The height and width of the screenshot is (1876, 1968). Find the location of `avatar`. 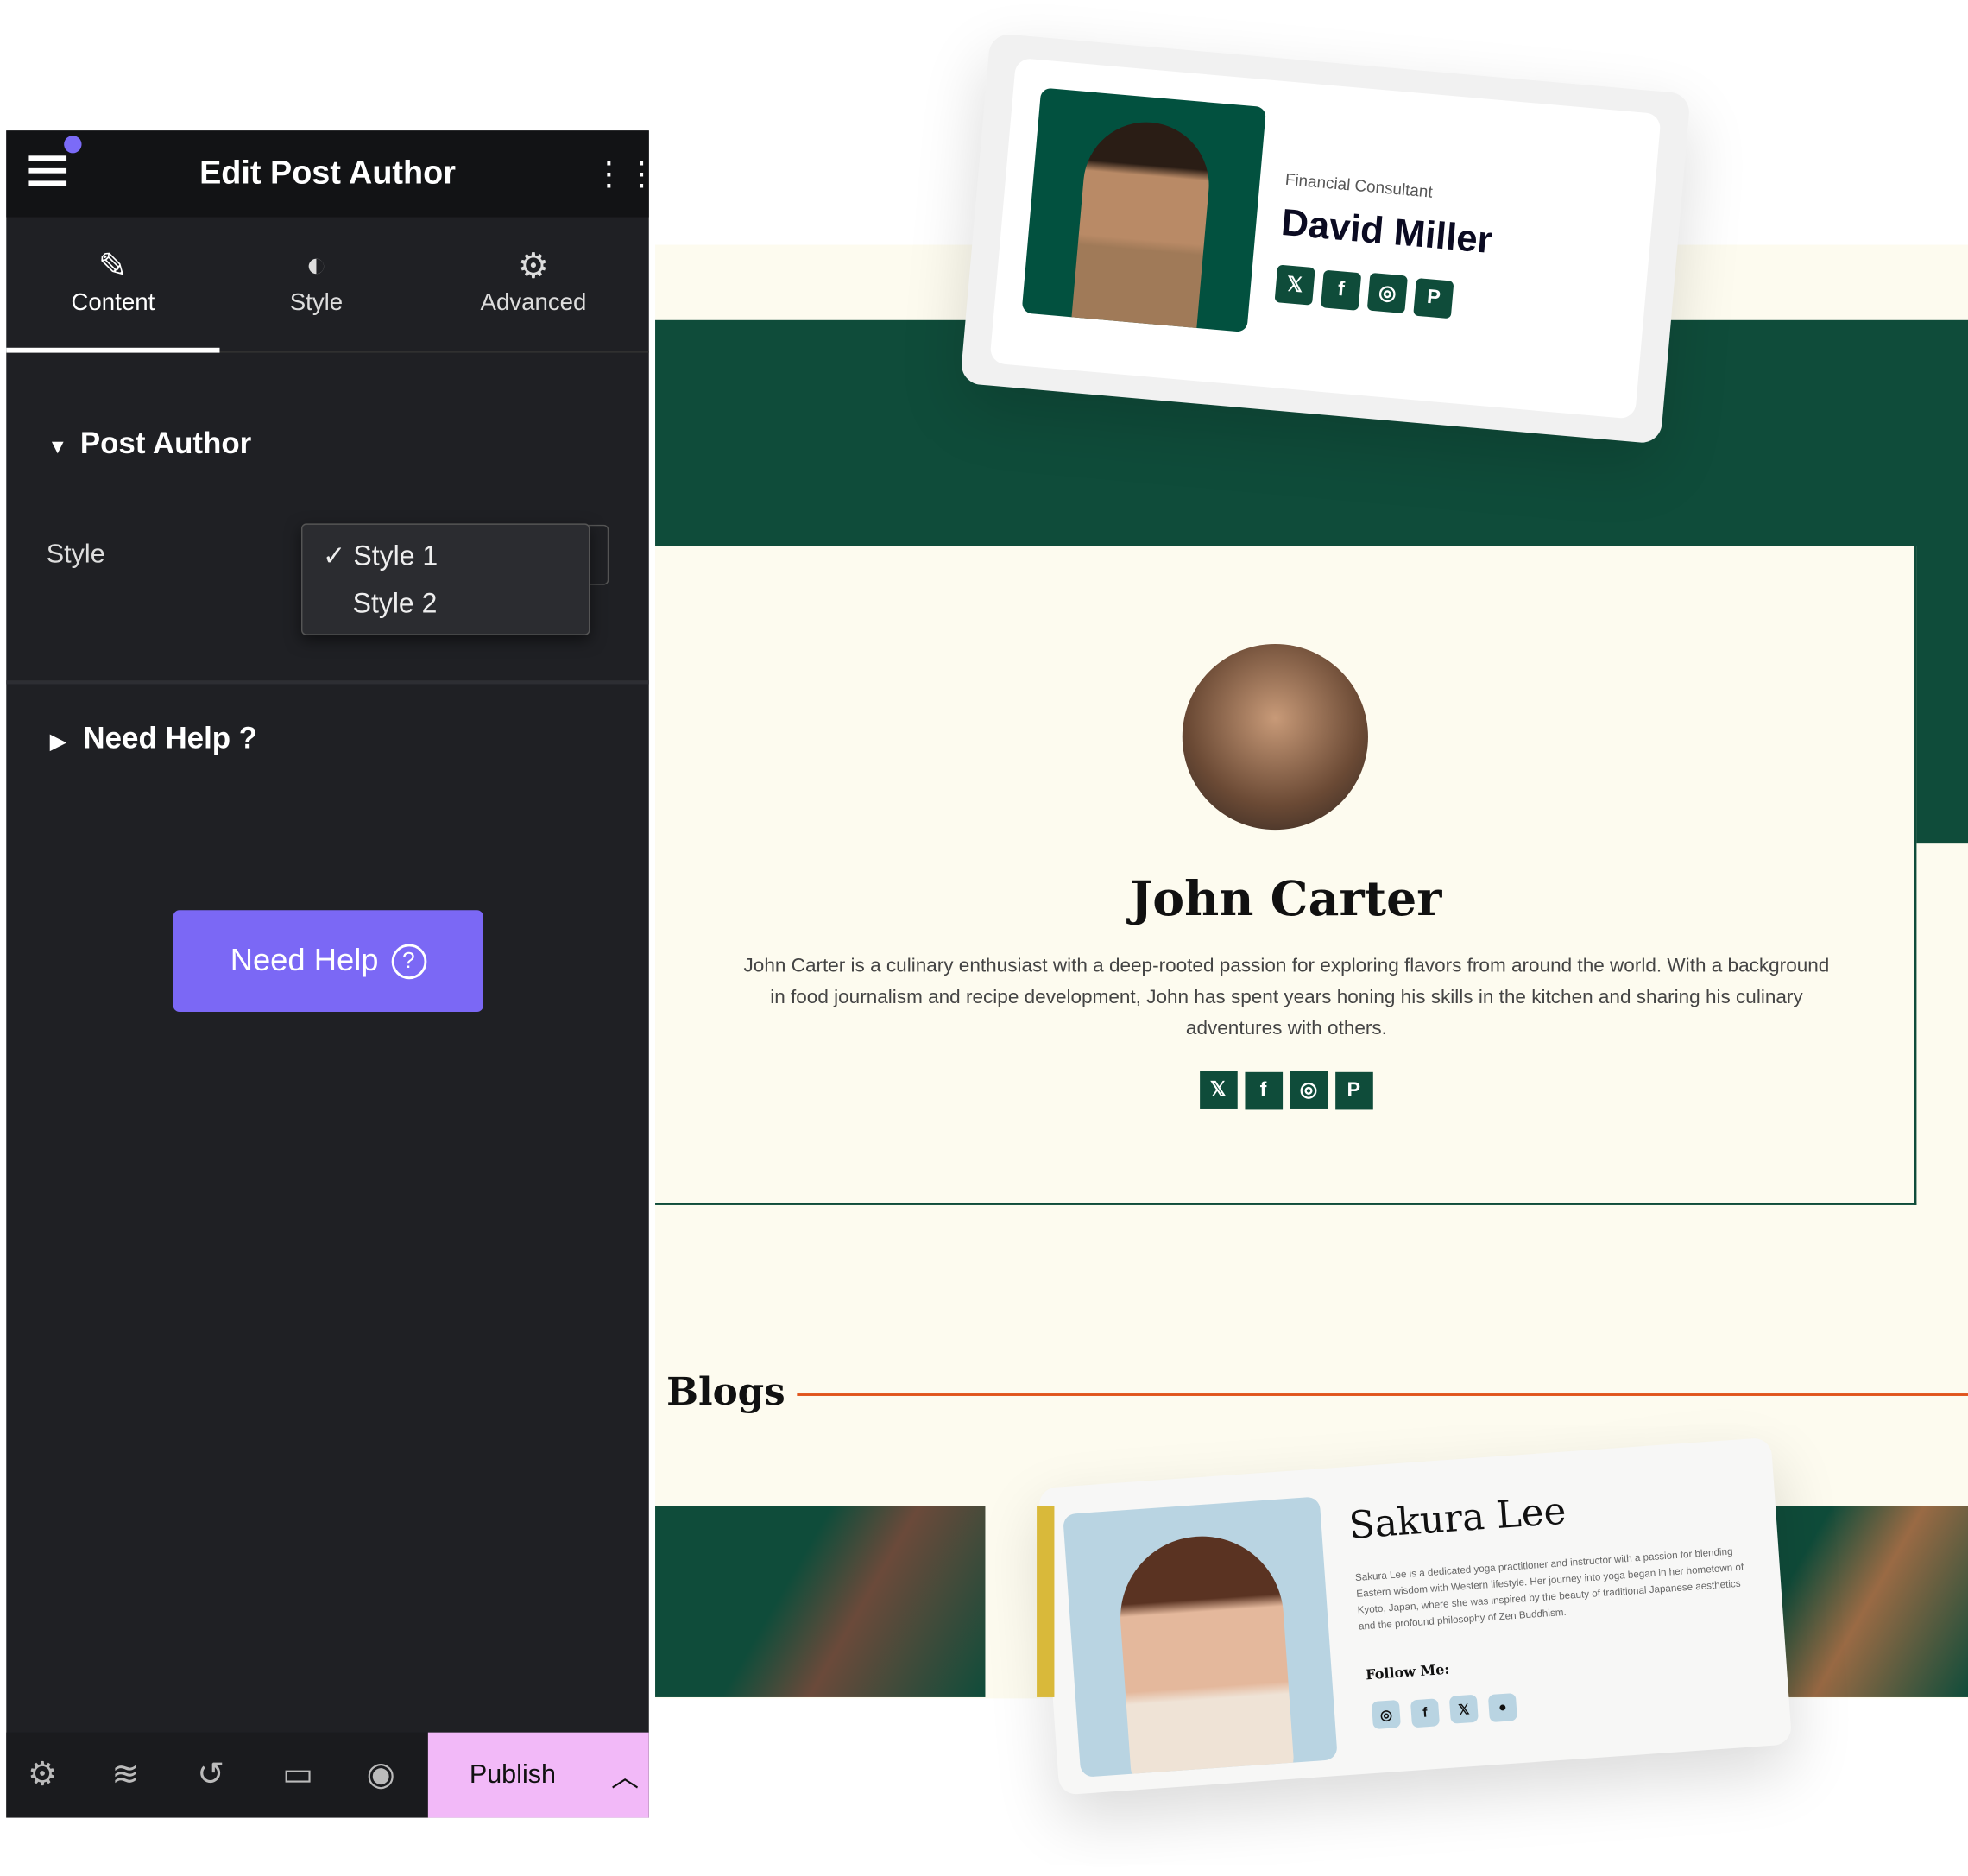

avatar is located at coordinates (1275, 737).